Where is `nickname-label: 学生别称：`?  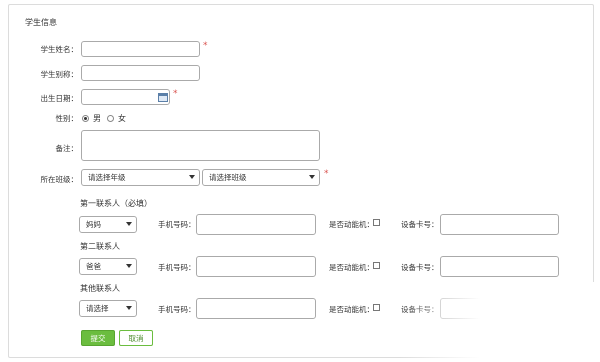
nickname-label: 学生别称： is located at coordinates (59, 74).